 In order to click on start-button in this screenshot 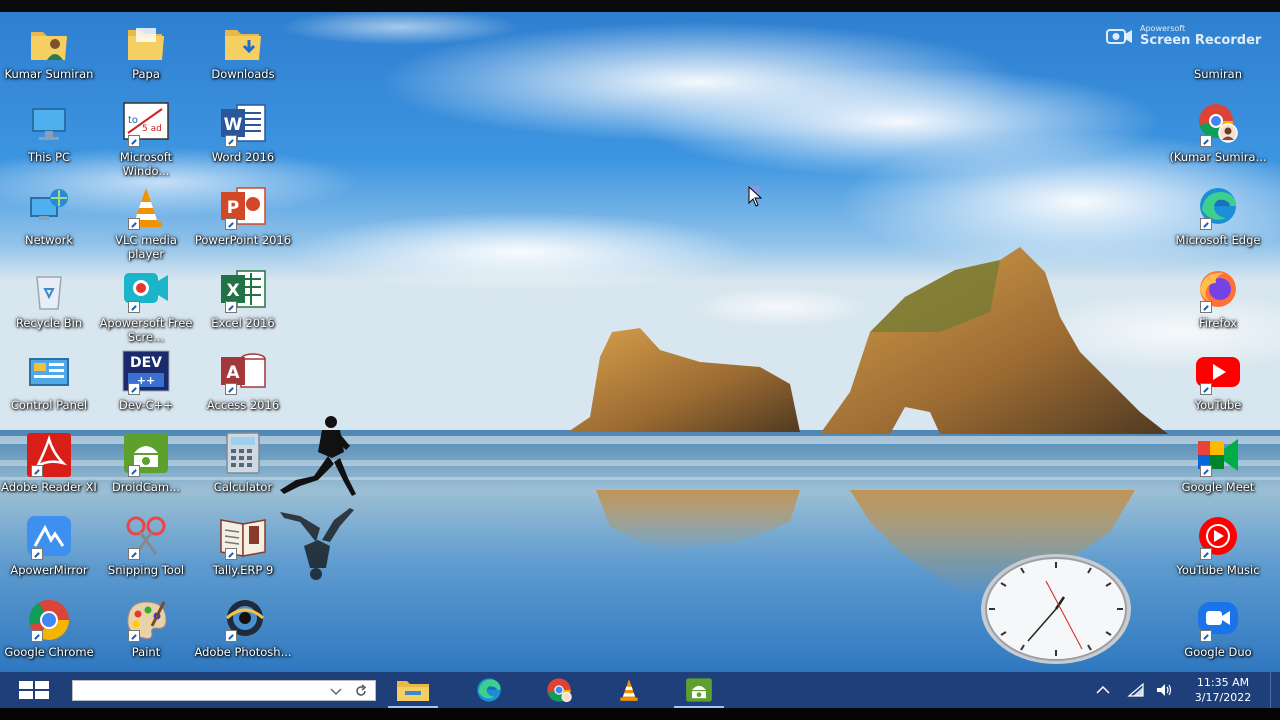, I will do `click(34, 690)`.